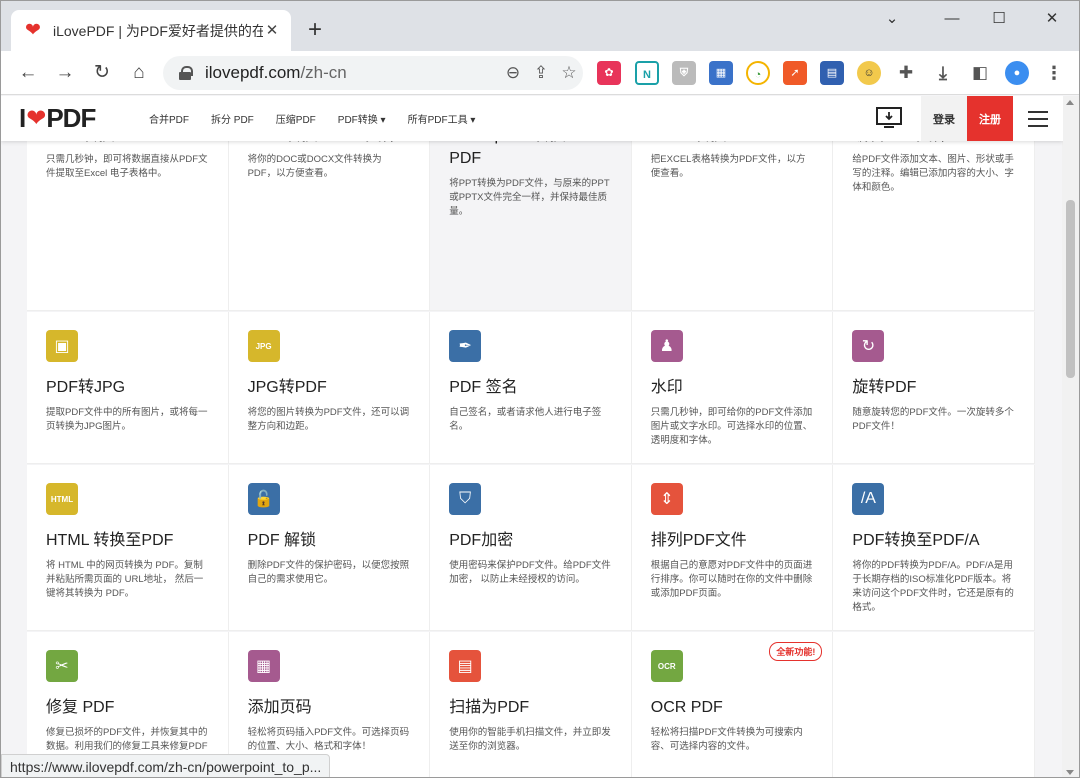 The image size is (1080, 778). Describe the element at coordinates (263, 666) in the screenshot. I see `page-numbers-icon: ▦` at that location.